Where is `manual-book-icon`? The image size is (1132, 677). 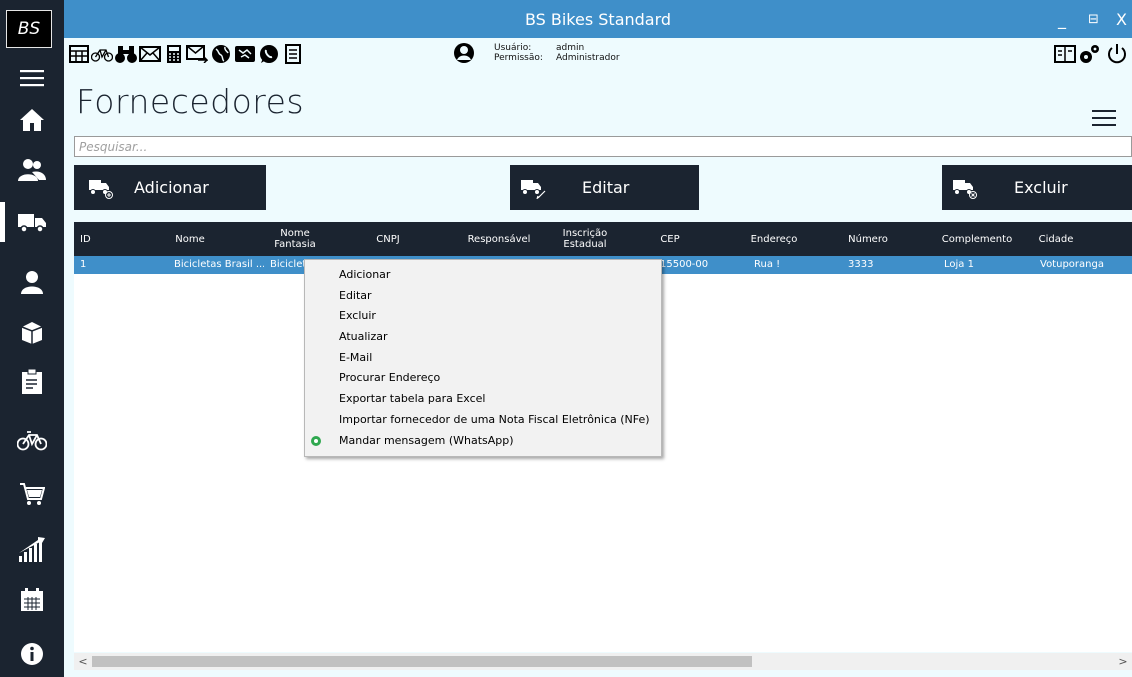 manual-book-icon is located at coordinates (1065, 54).